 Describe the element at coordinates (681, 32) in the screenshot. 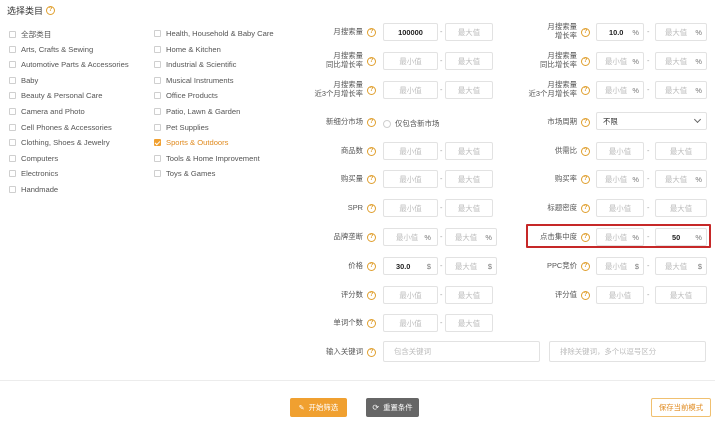

I see `monthly-growth-max-input: 最大值%` at that location.